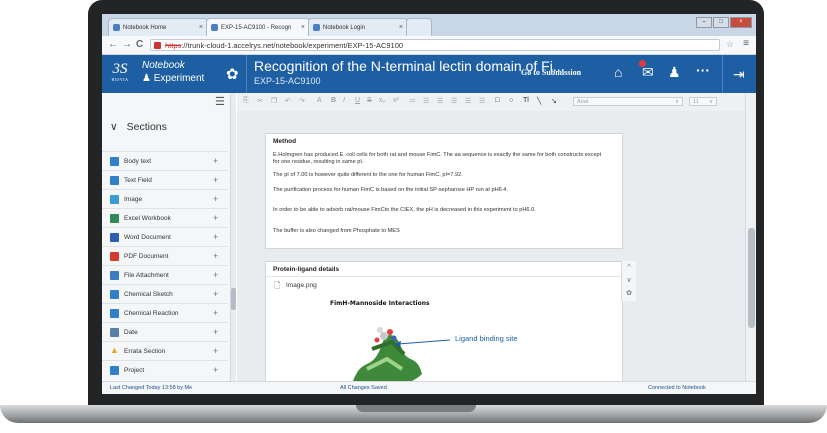  I want to click on window-controls: – □ ×, so click(723, 22).